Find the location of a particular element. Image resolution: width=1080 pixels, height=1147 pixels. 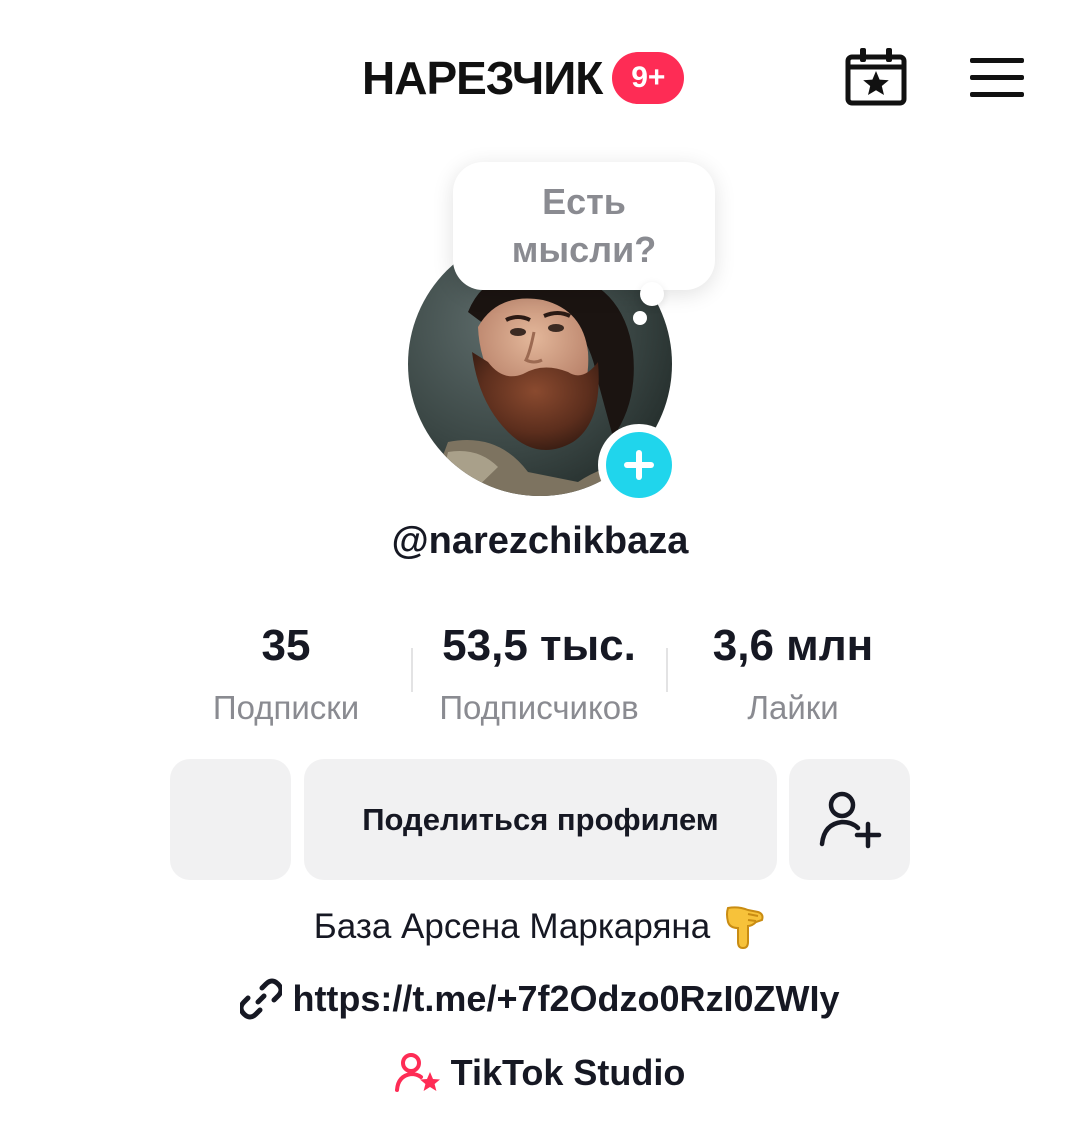

add-story-button is located at coordinates (639, 465).